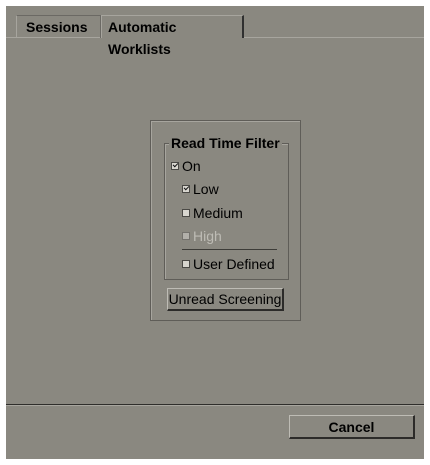  Describe the element at coordinates (53, 37) in the screenshot. I see `tab-baseline-left` at that location.